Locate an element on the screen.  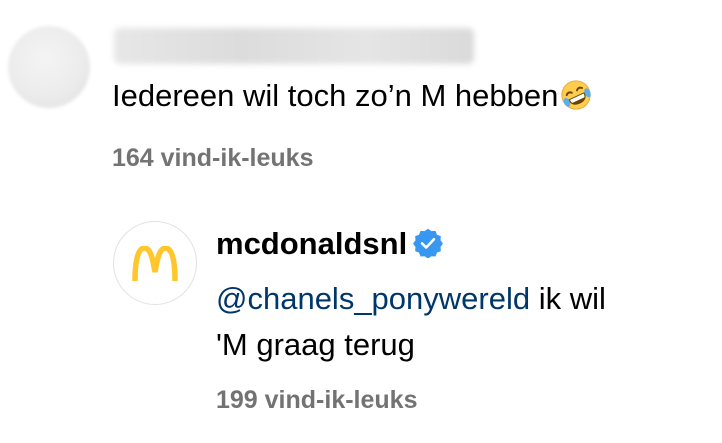
reply-username: mcdonaldsnl is located at coordinates (311, 243).